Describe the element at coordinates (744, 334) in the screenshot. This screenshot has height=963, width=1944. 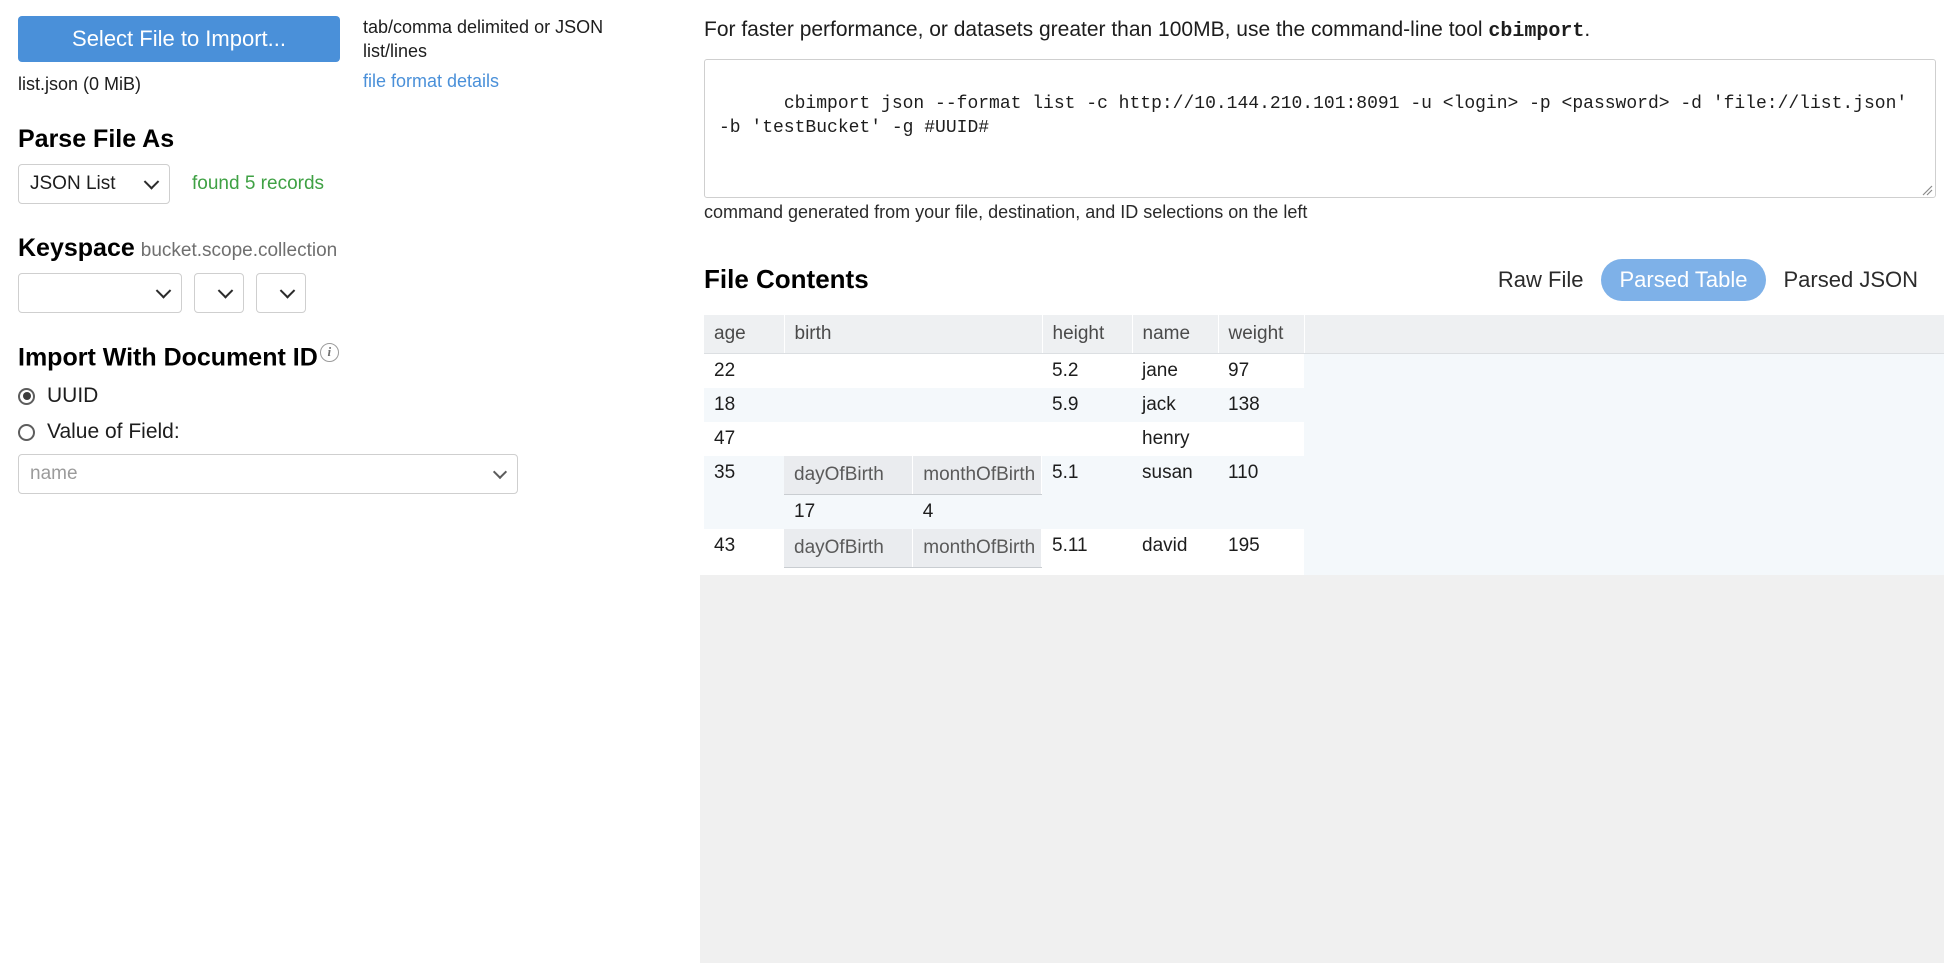
I see `column-header-age: age` at that location.